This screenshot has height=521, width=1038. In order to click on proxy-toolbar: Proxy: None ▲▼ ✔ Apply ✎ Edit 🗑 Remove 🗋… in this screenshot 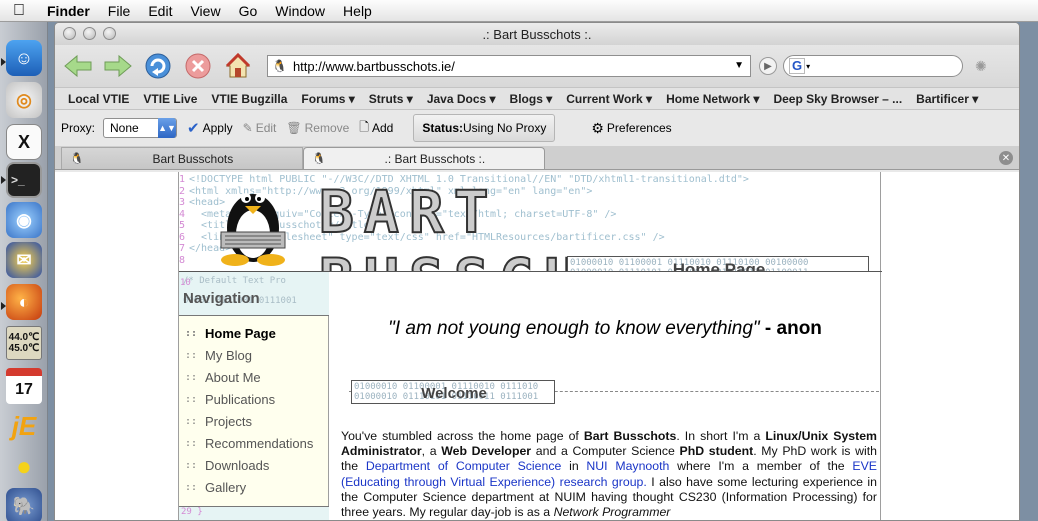, I will do `click(537, 128)`.